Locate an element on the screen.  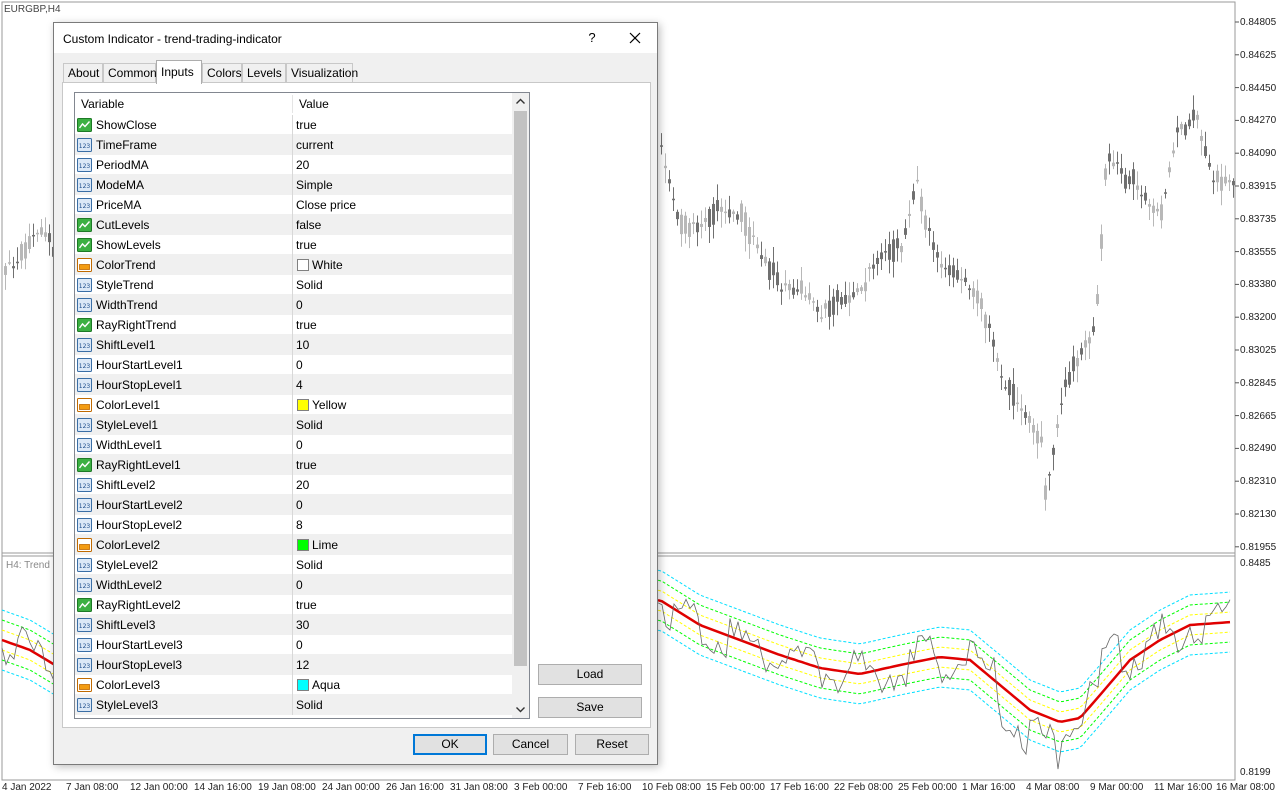
cancel-button: Cancel is located at coordinates (530, 744).